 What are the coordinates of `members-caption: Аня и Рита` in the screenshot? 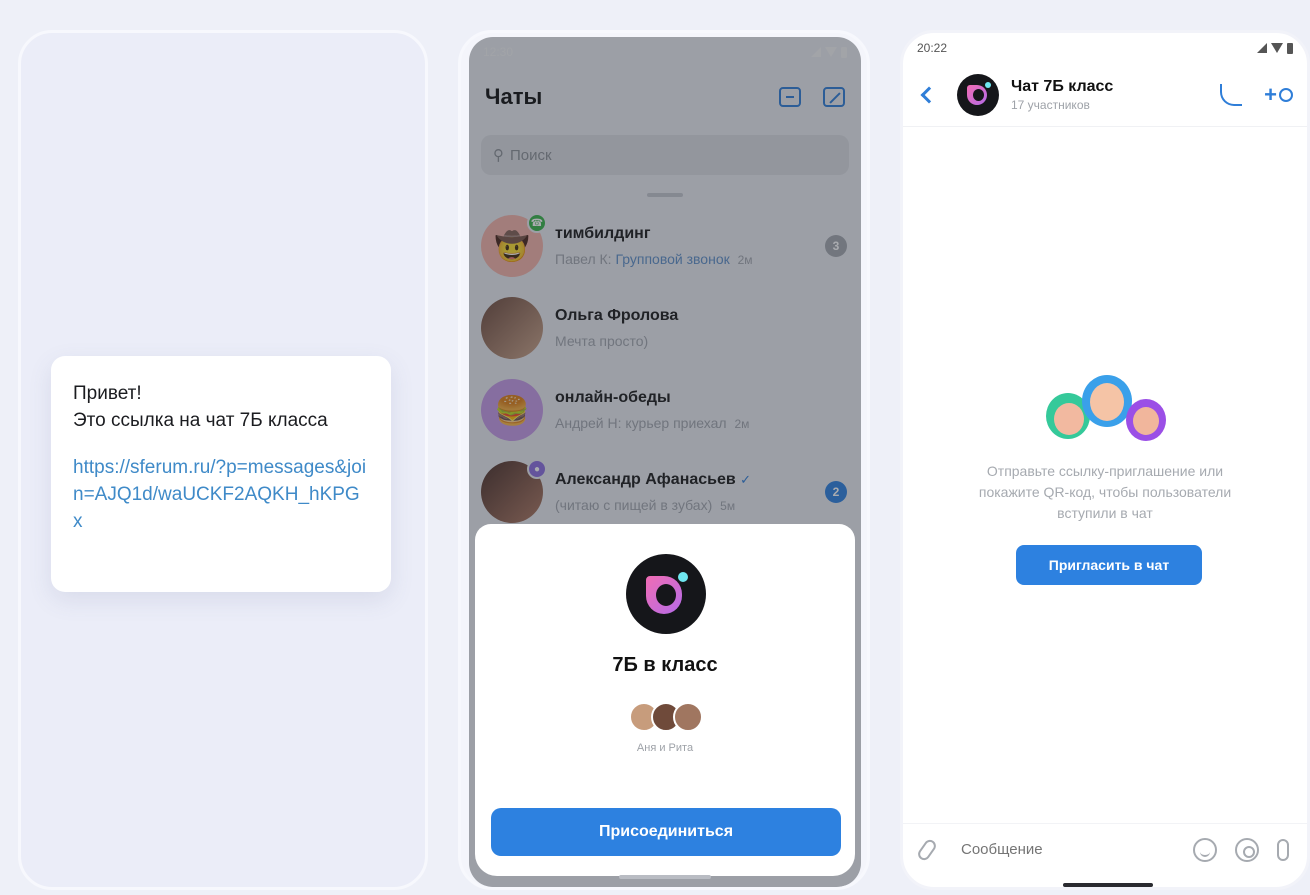 It's located at (665, 748).